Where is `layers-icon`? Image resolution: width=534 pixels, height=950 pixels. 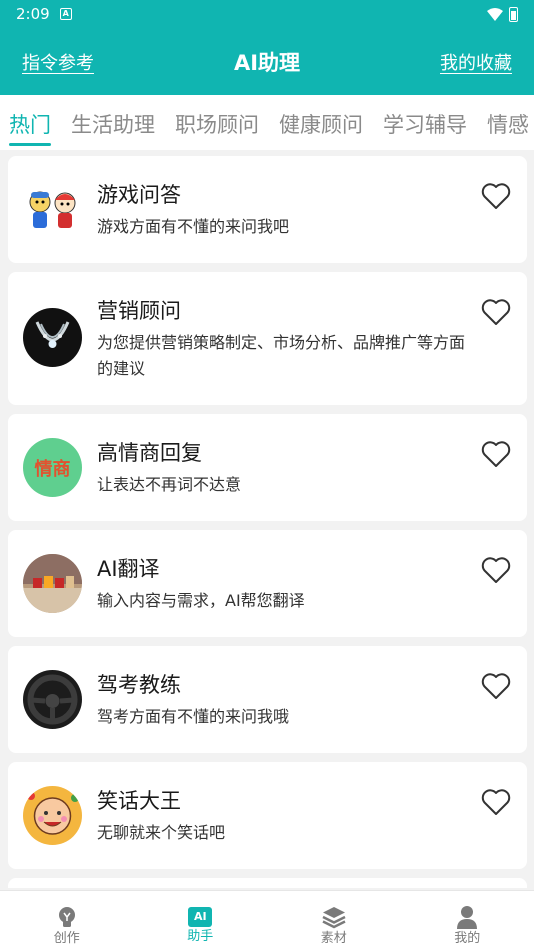
layers-icon is located at coordinates (334, 918).